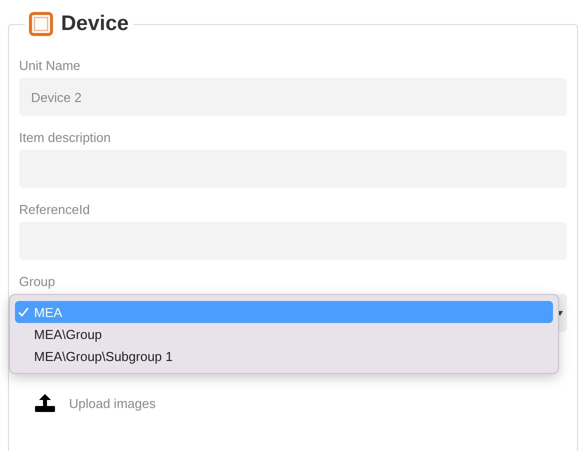  What do you see at coordinates (37, 281) in the screenshot?
I see `field-label: Group` at bounding box center [37, 281].